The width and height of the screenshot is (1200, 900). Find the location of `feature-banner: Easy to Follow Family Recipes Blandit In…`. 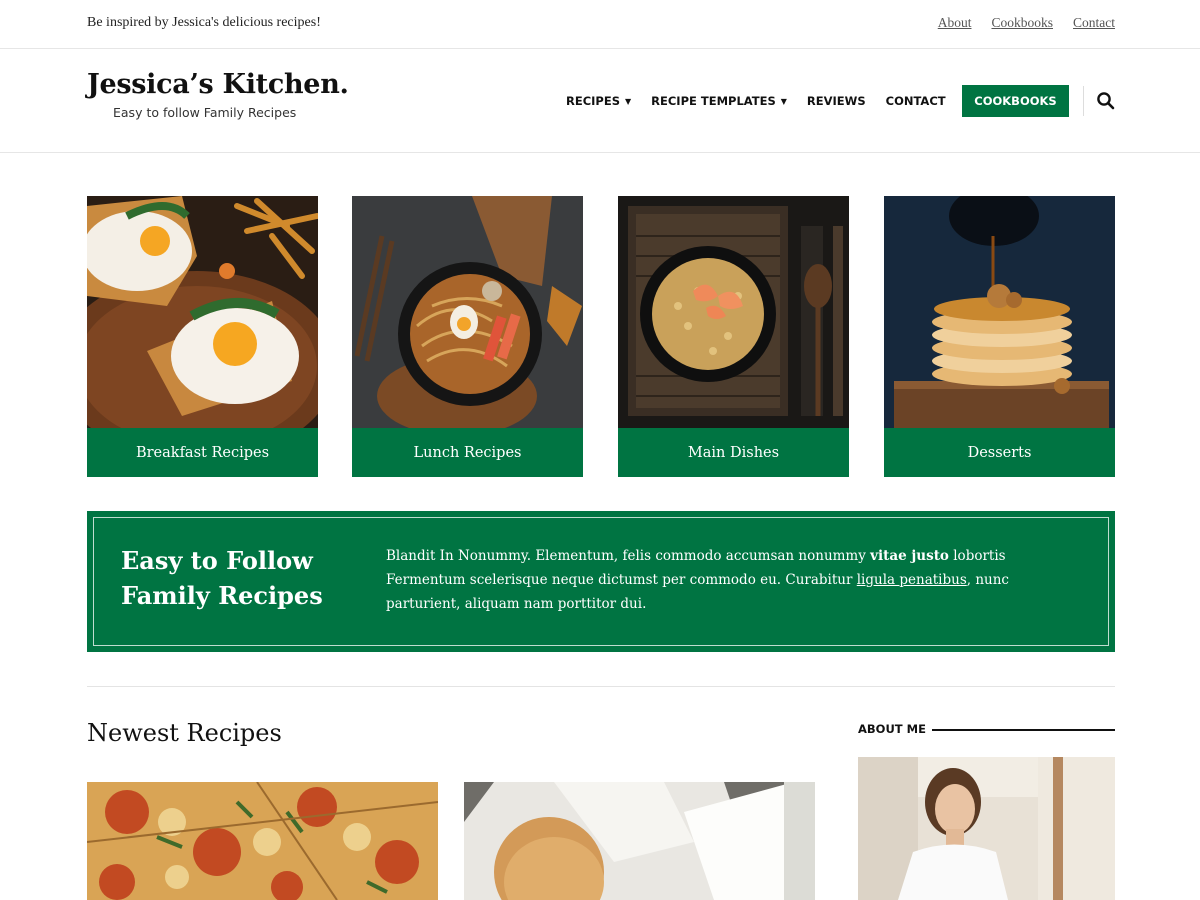

feature-banner: Easy to Follow Family Recipes Blandit In… is located at coordinates (601, 581).